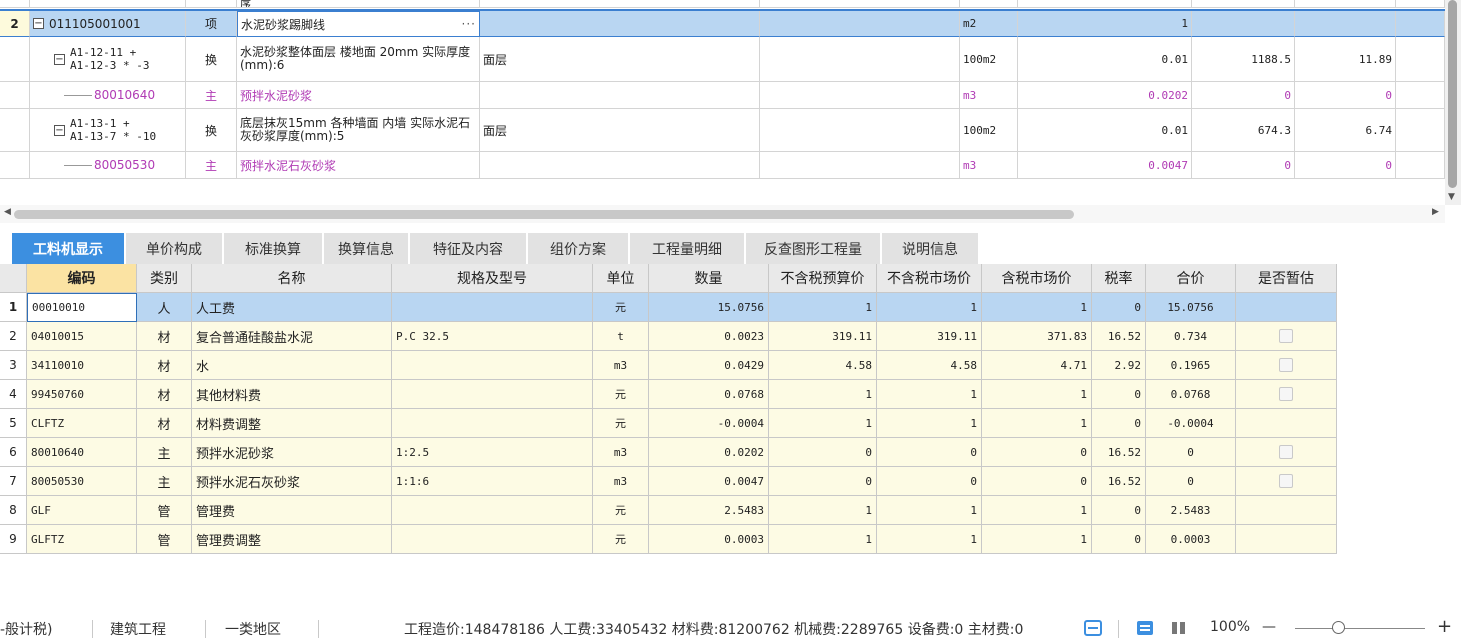 Image resolution: width=1461 pixels, height=640 pixels. Describe the element at coordinates (13, 452) in the screenshot. I see `row-index: 6` at that location.